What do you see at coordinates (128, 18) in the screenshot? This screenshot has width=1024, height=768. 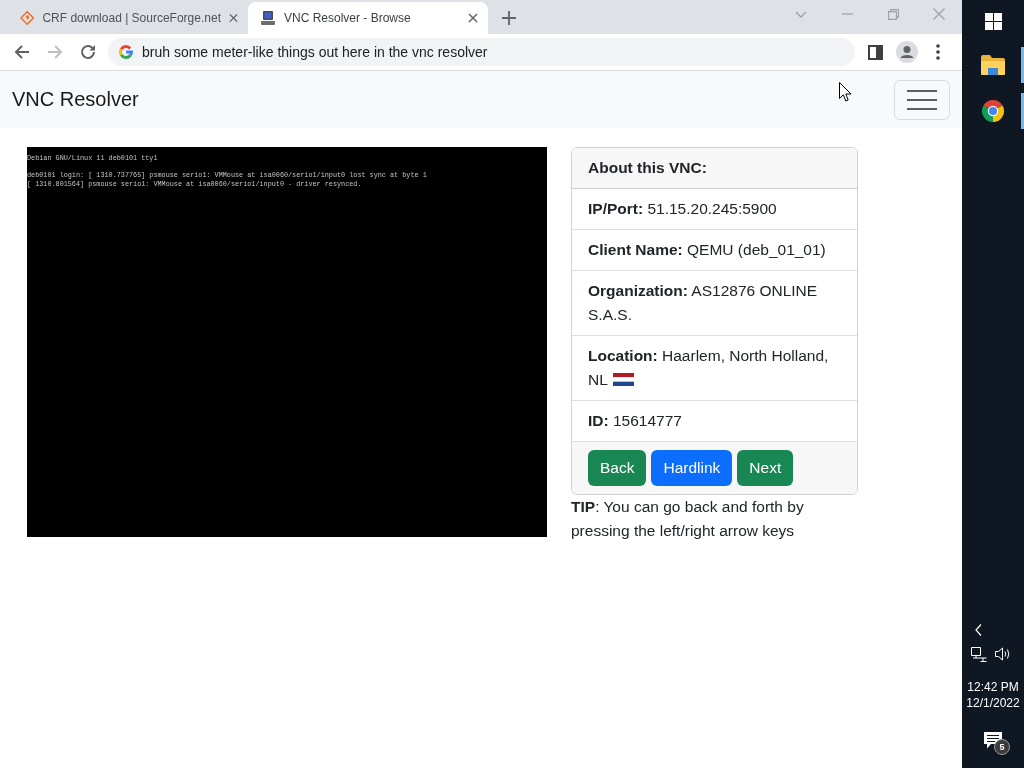 I see `browser-tab: CRF download | SourceForge.net` at bounding box center [128, 18].